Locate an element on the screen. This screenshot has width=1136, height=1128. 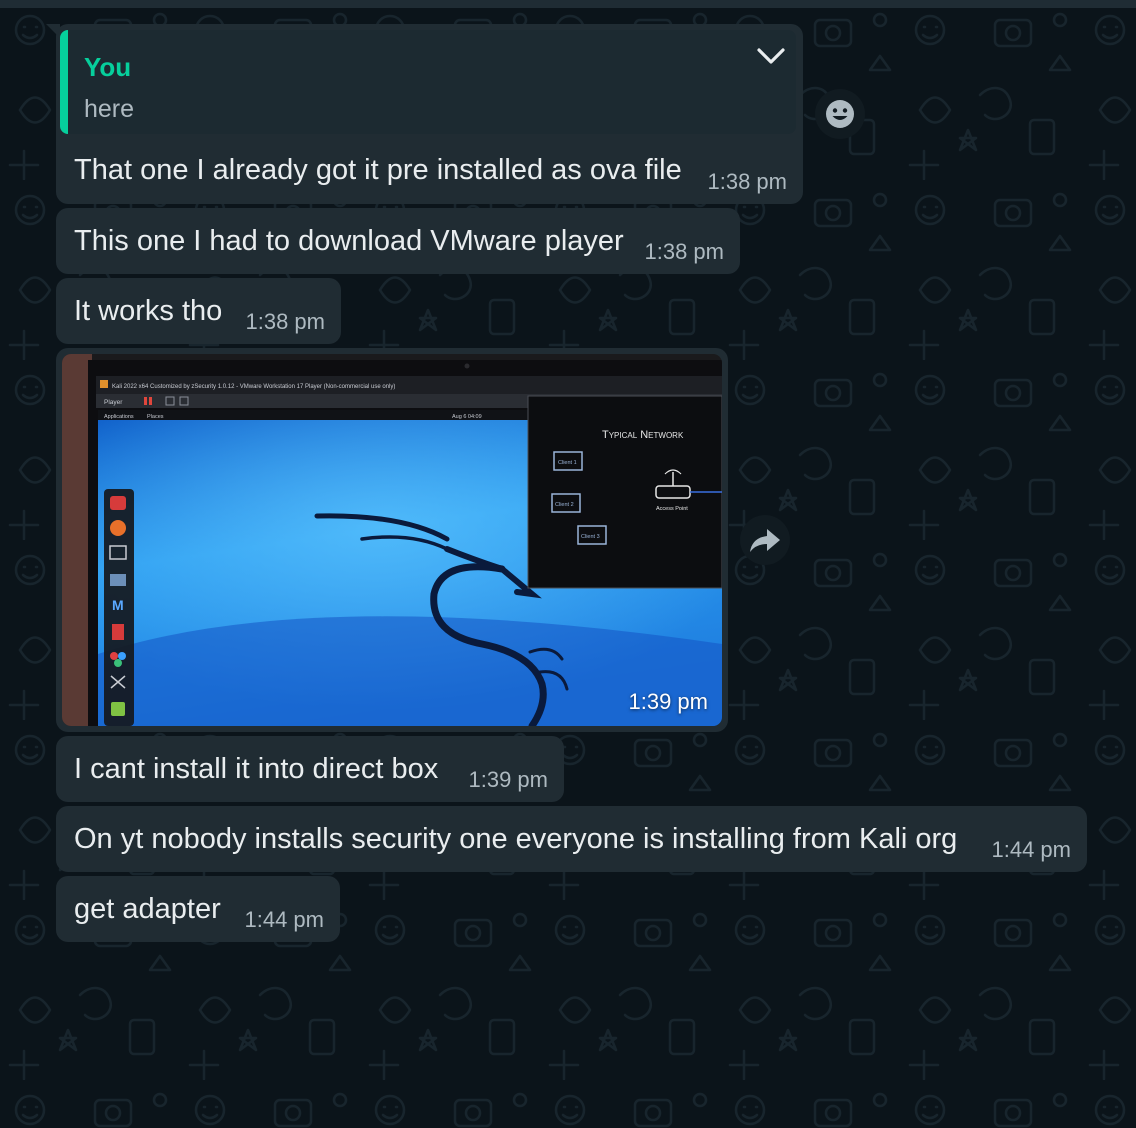
panel-applications: Applications is located at coordinates (119, 417).